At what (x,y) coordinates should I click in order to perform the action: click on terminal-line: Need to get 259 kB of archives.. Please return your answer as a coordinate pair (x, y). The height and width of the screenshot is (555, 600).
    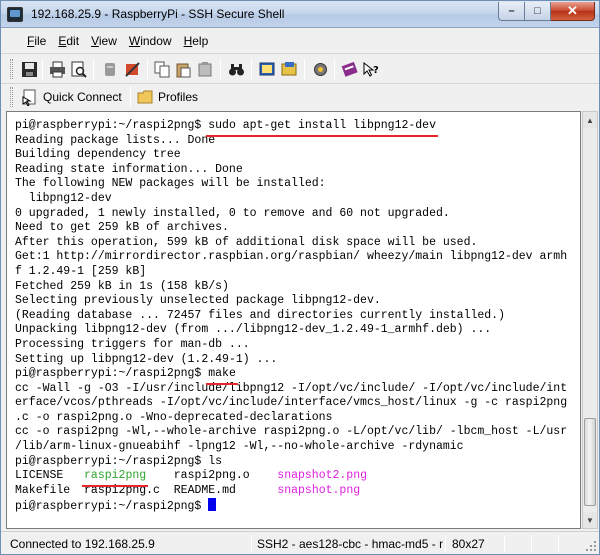
    Looking at the image, I should click on (291, 228).